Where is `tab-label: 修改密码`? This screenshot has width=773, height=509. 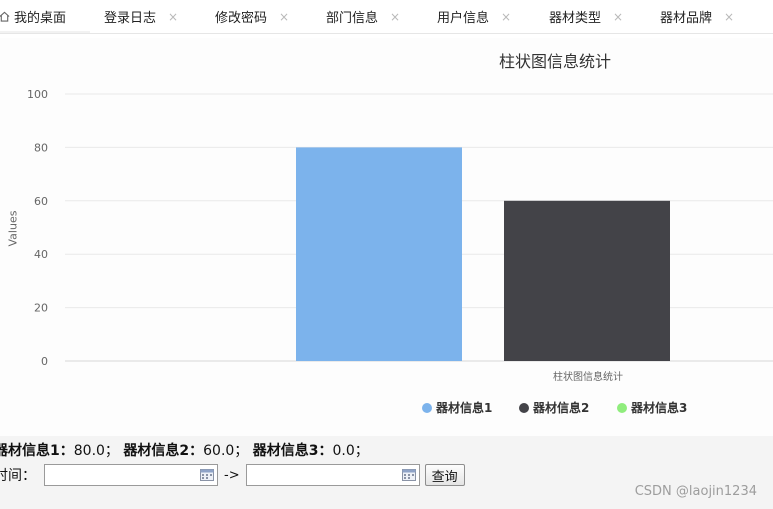 tab-label: 修改密码 is located at coordinates (241, 18).